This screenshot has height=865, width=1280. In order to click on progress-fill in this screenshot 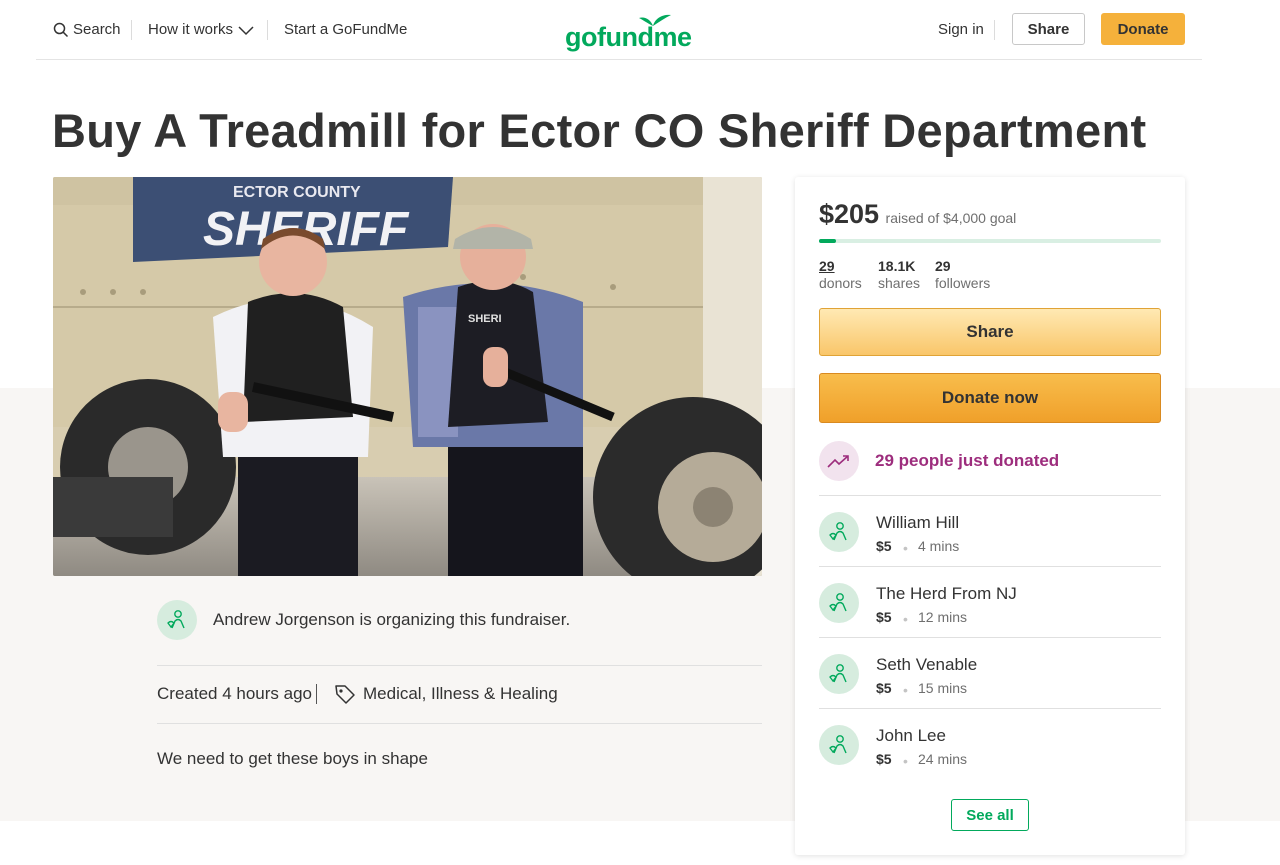, I will do `click(828, 241)`.